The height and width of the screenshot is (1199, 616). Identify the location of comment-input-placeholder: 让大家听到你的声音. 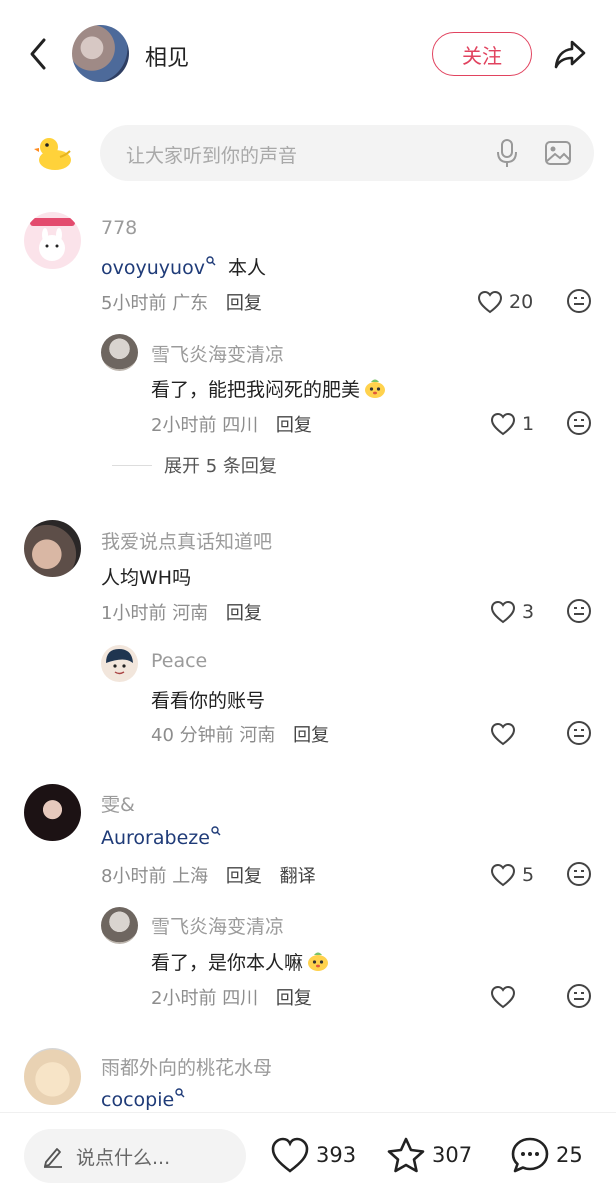
(212, 156).